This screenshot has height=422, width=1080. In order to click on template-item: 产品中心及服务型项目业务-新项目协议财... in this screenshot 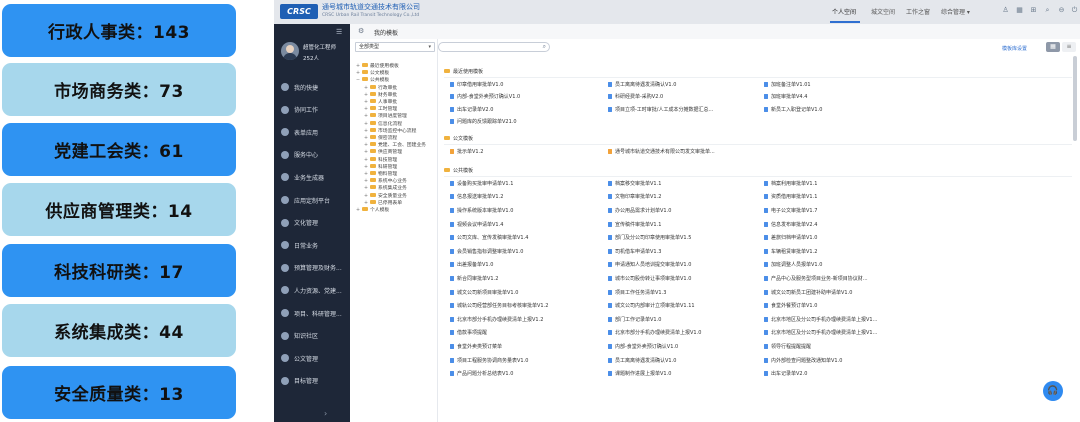, I will do `click(839, 279)`.